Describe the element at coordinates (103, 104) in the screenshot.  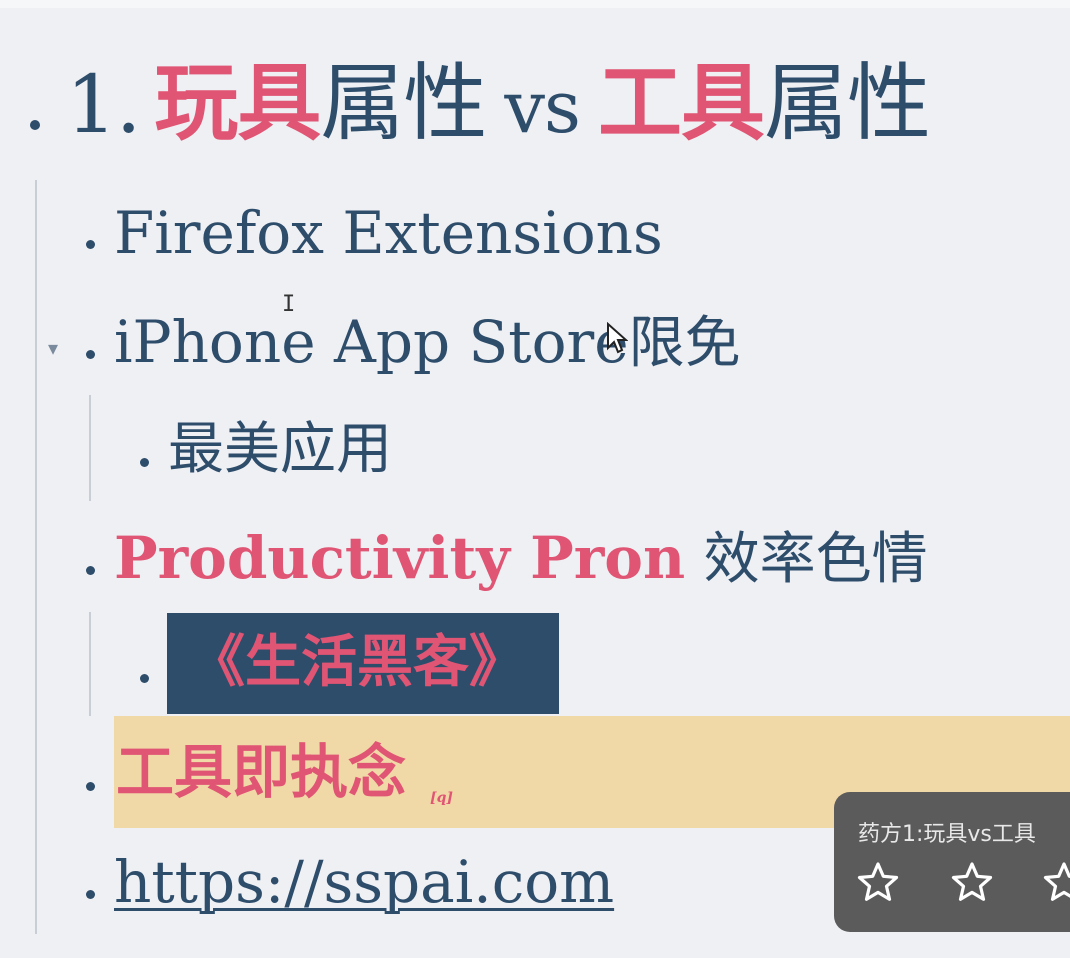
I see `title-number: 1.` at that location.